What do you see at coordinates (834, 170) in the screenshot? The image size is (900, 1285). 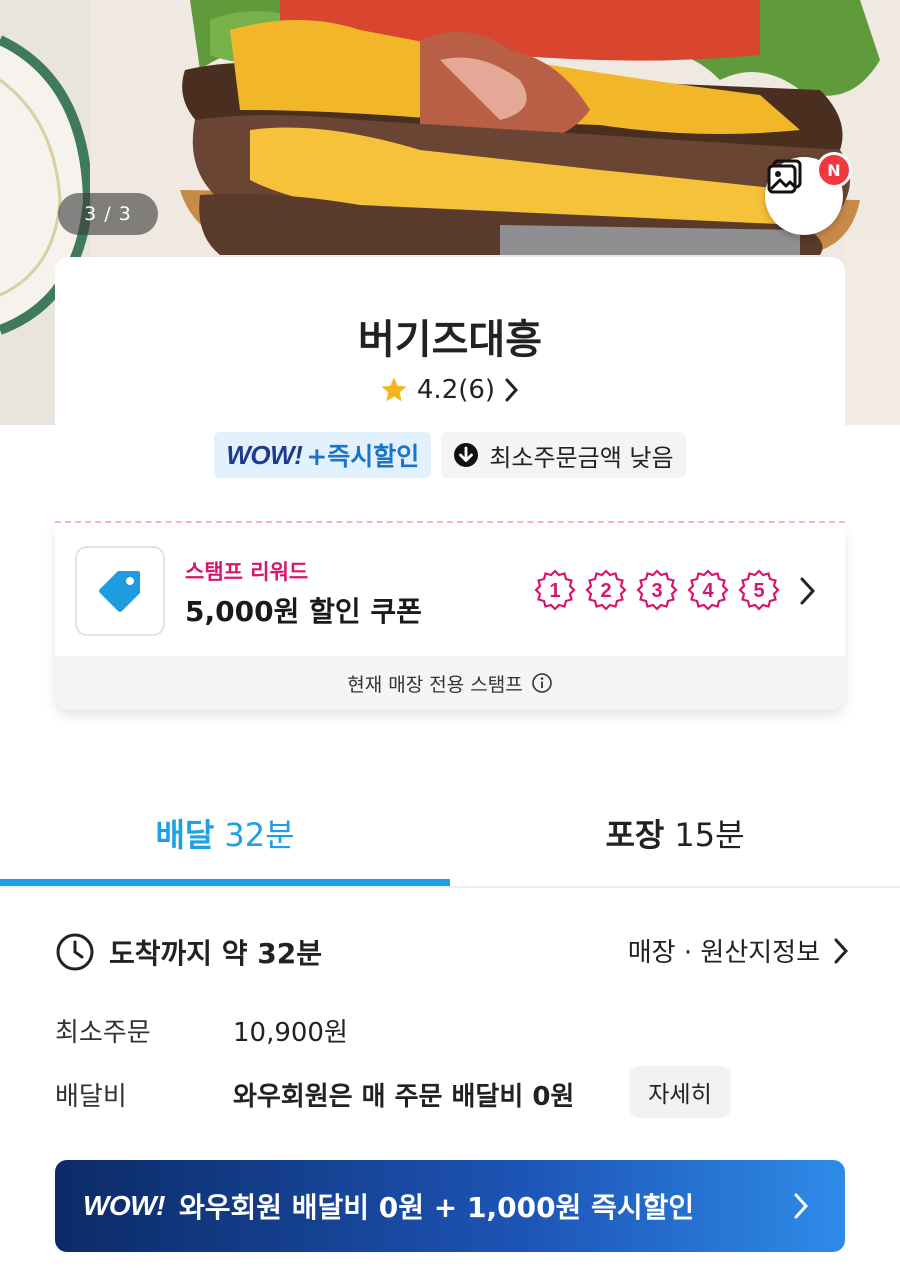 I see `new-badge: N` at bounding box center [834, 170].